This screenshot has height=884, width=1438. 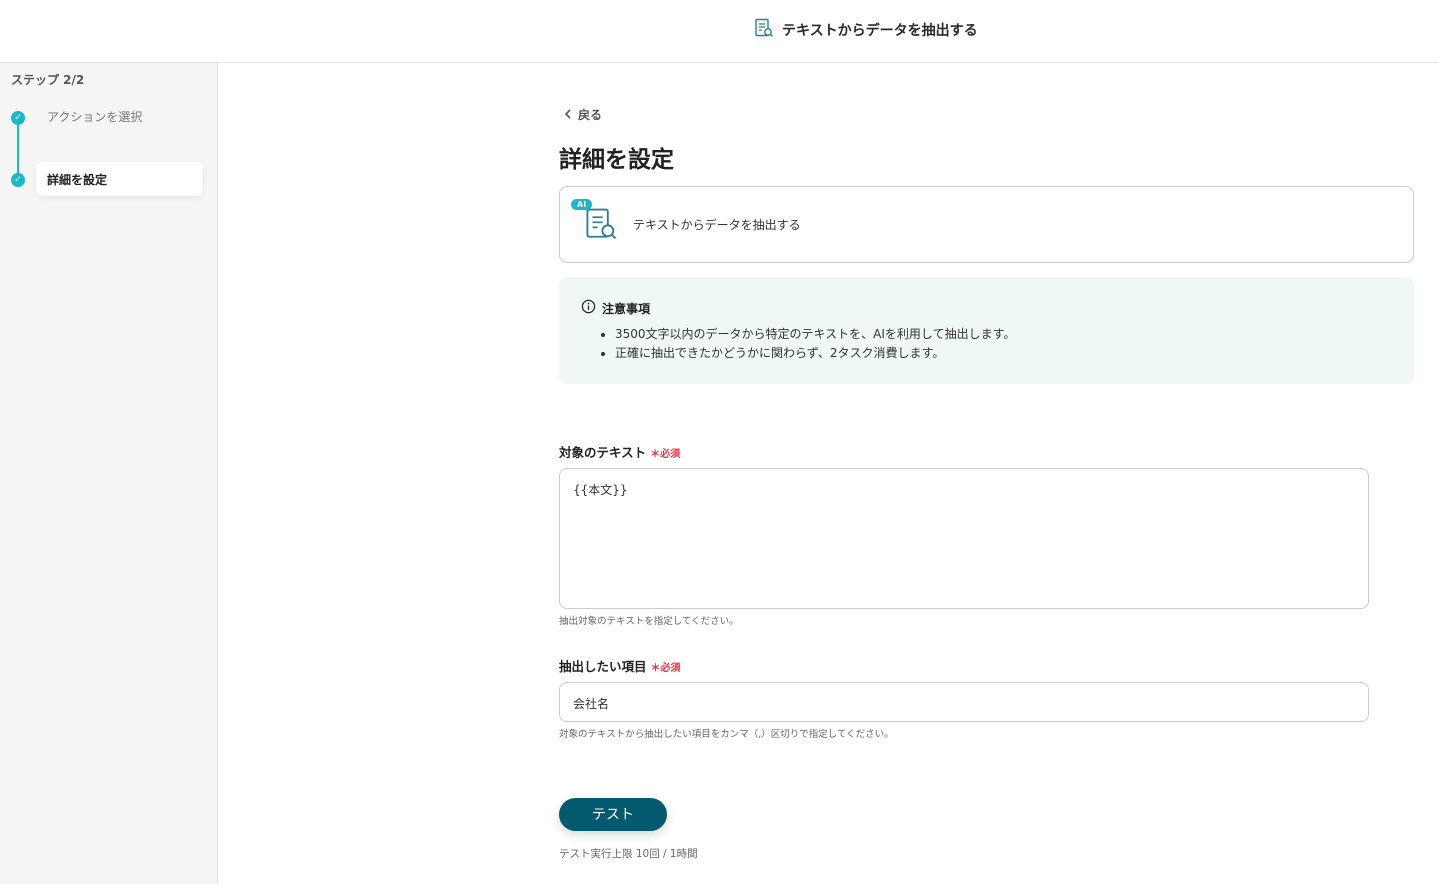 I want to click on top-bar: テキストからデータを抽出する, so click(x=719, y=31).